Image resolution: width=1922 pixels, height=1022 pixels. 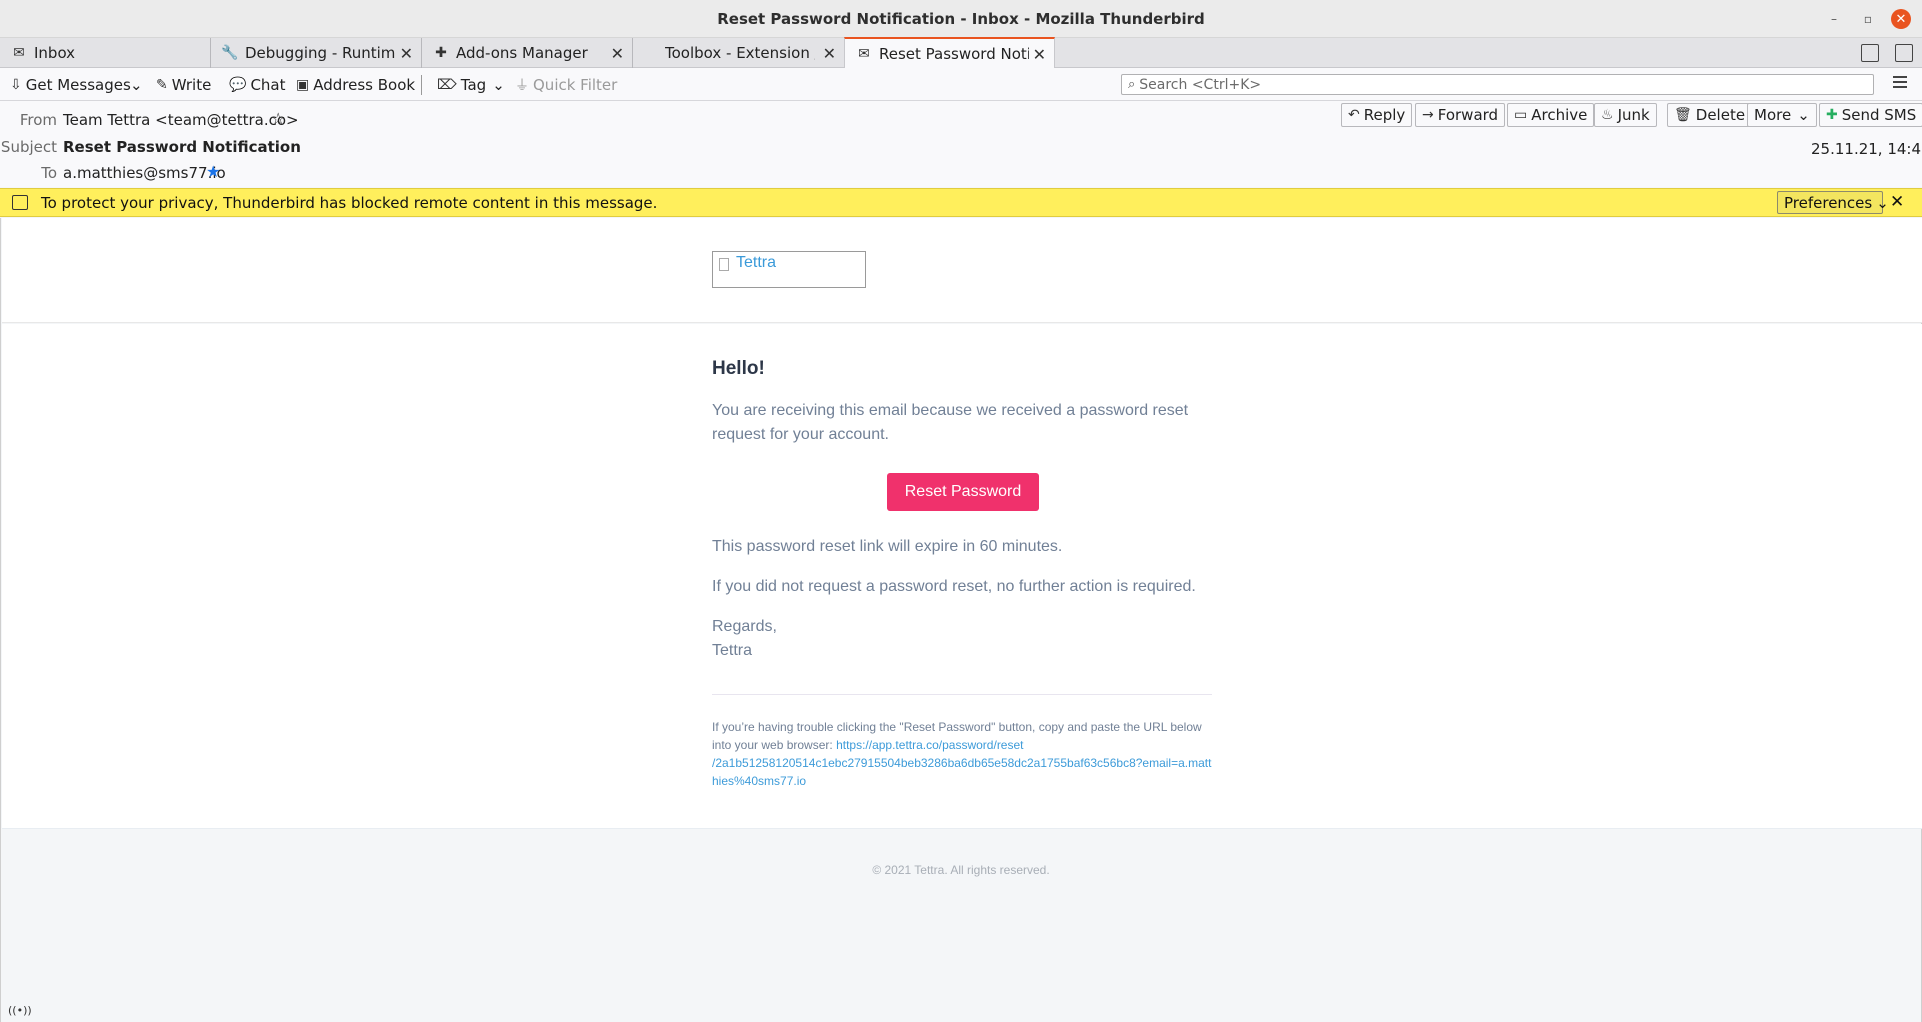 I want to click on junk-icon: ♨, so click(x=1607, y=115).